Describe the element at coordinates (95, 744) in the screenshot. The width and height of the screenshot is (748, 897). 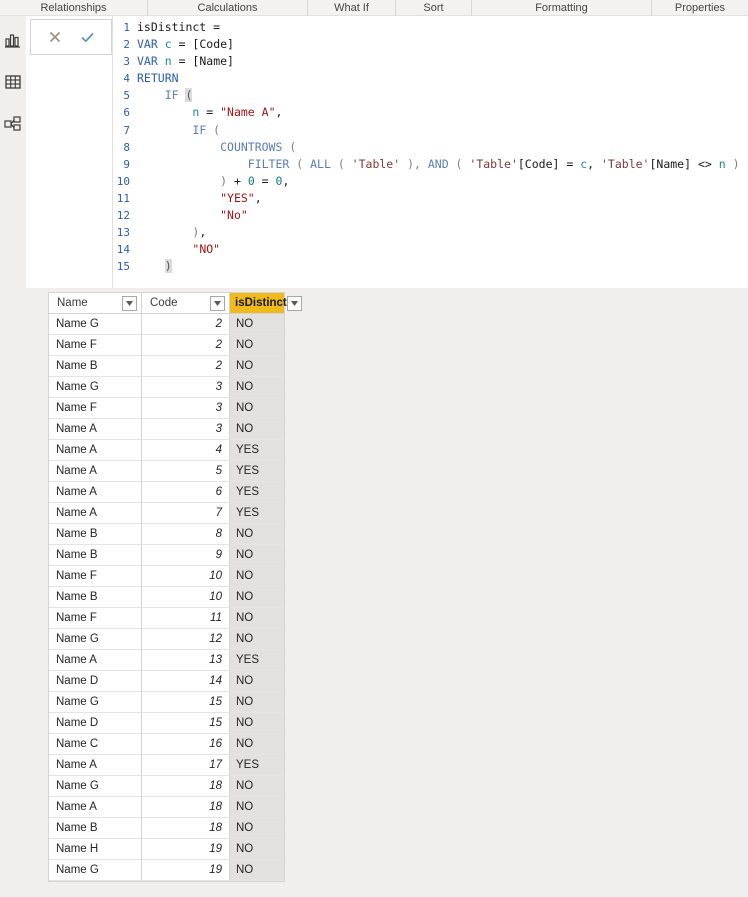
I see `cell-name: Name C` at that location.